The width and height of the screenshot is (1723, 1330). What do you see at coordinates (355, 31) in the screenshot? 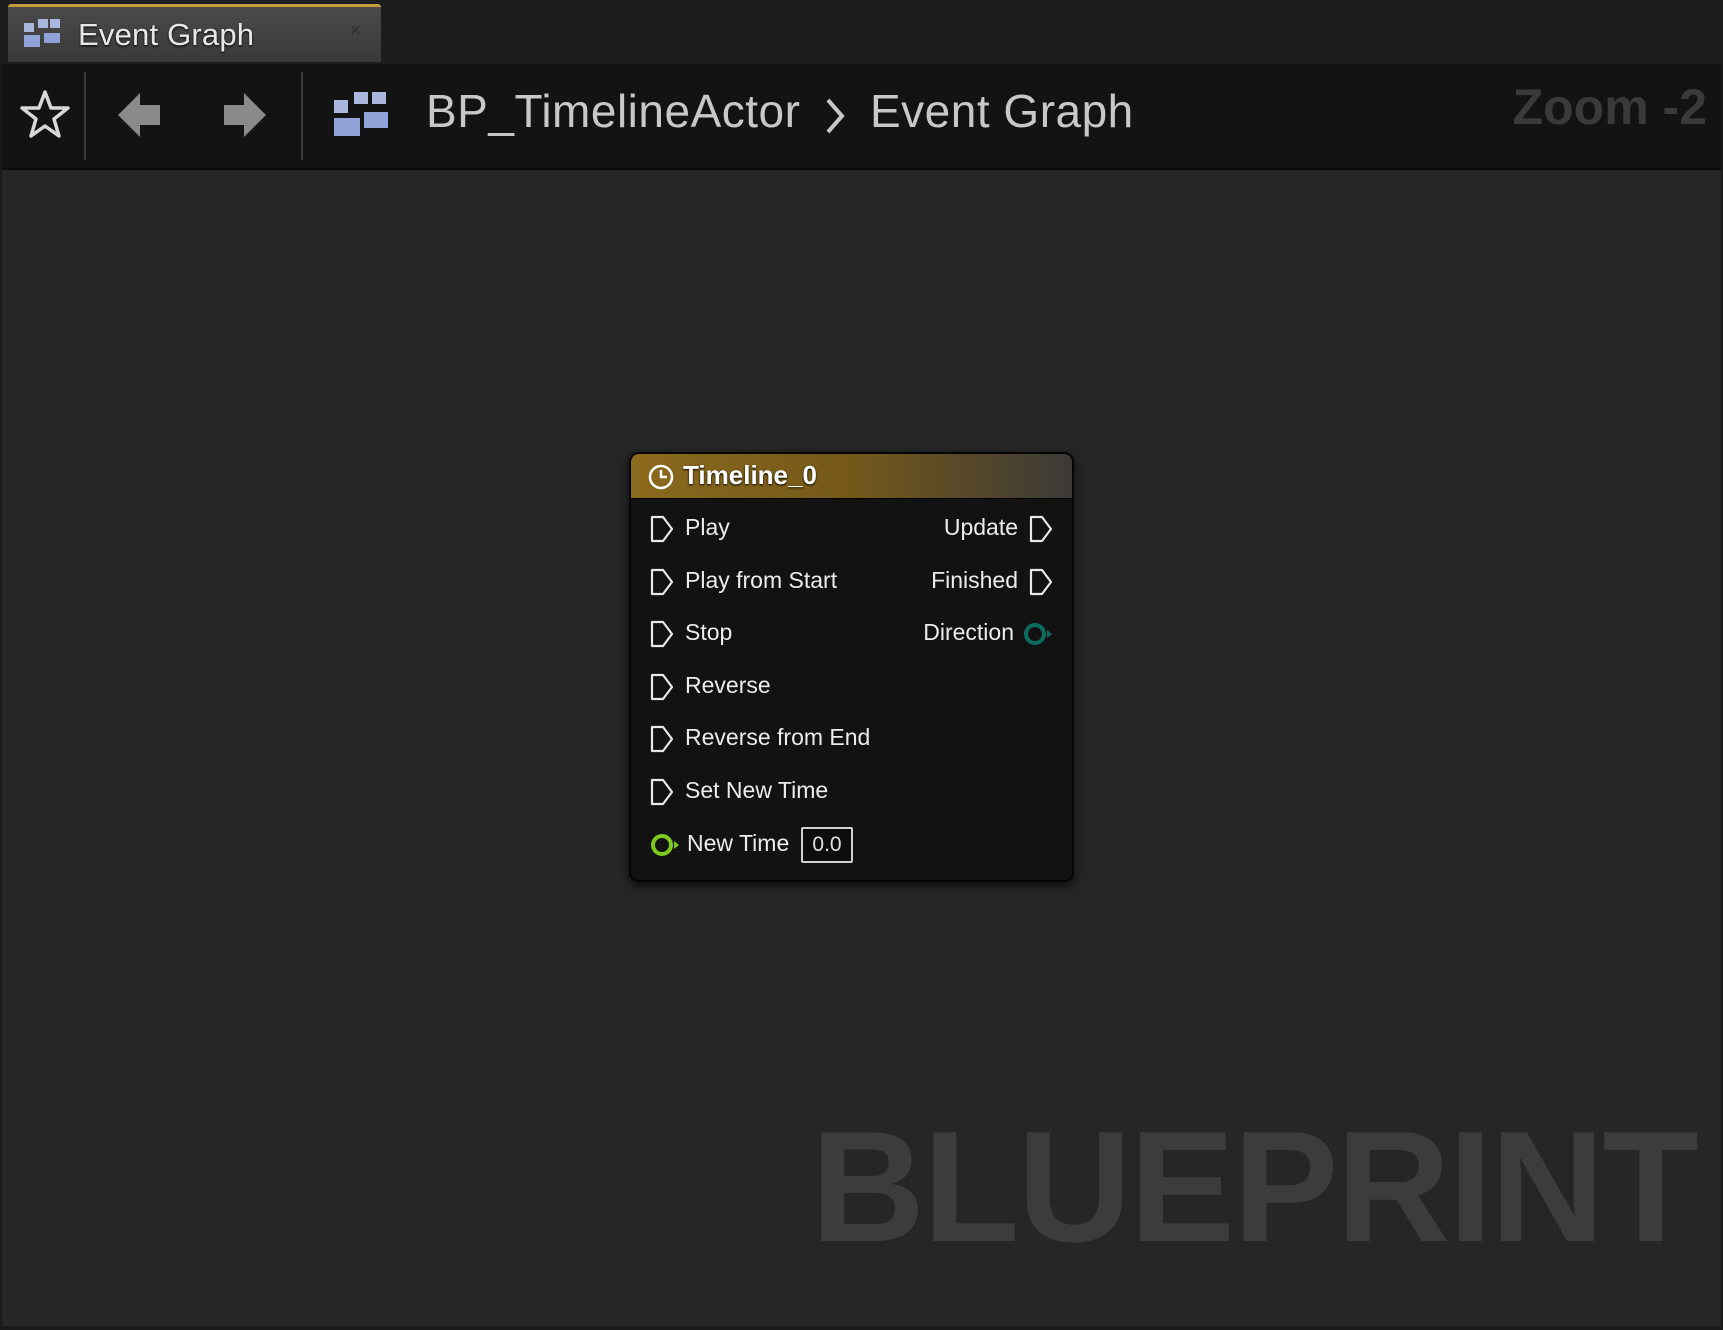
I see `close-icon: ×` at bounding box center [355, 31].